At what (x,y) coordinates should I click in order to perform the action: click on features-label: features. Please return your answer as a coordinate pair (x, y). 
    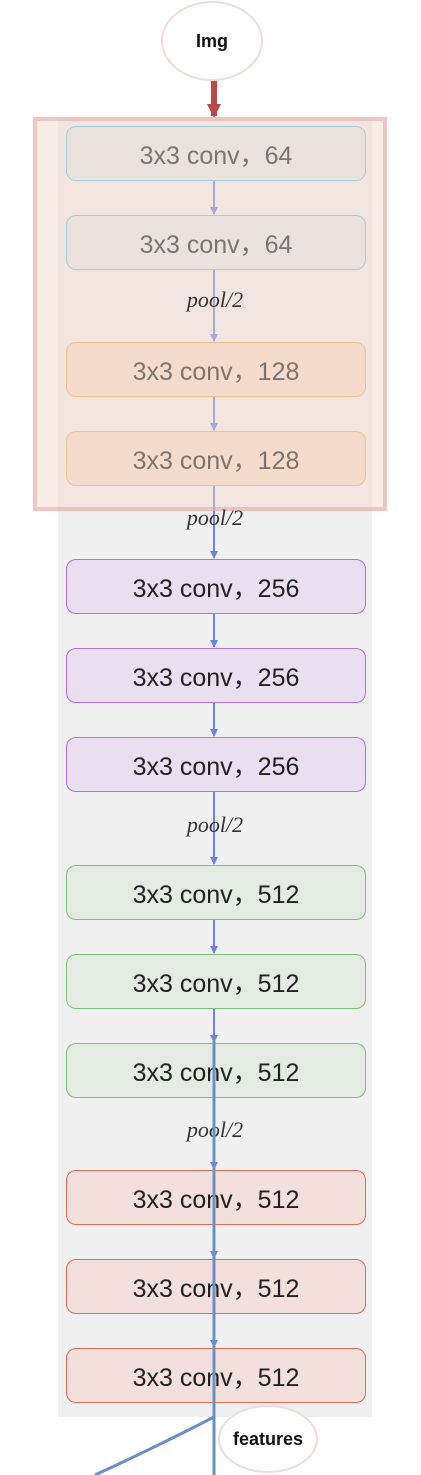
    Looking at the image, I should click on (268, 1438).